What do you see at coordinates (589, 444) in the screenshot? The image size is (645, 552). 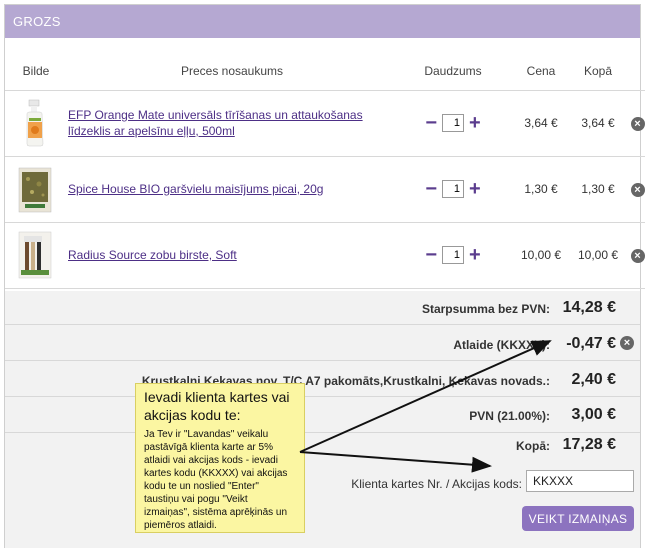 I see `total-value: 17,28 €` at bounding box center [589, 444].